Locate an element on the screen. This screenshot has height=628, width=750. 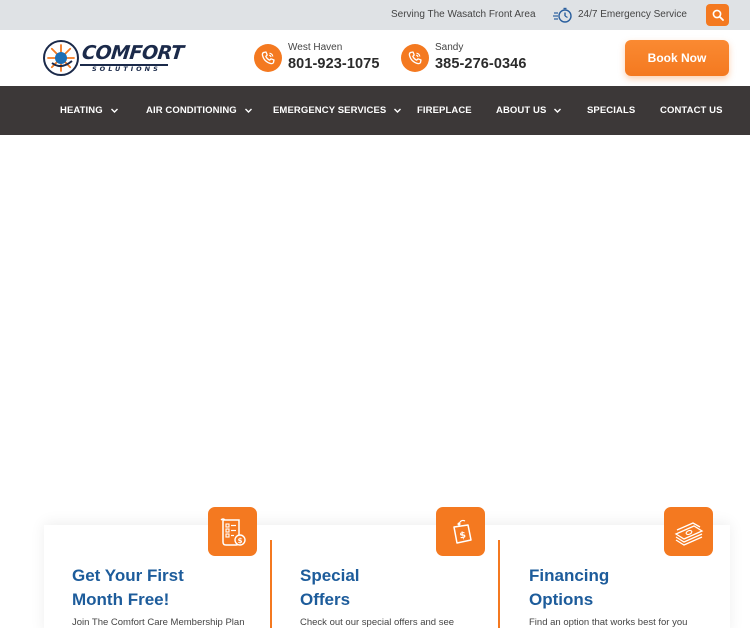
nav-item-contact-us: CONTACT US is located at coordinates (691, 110).